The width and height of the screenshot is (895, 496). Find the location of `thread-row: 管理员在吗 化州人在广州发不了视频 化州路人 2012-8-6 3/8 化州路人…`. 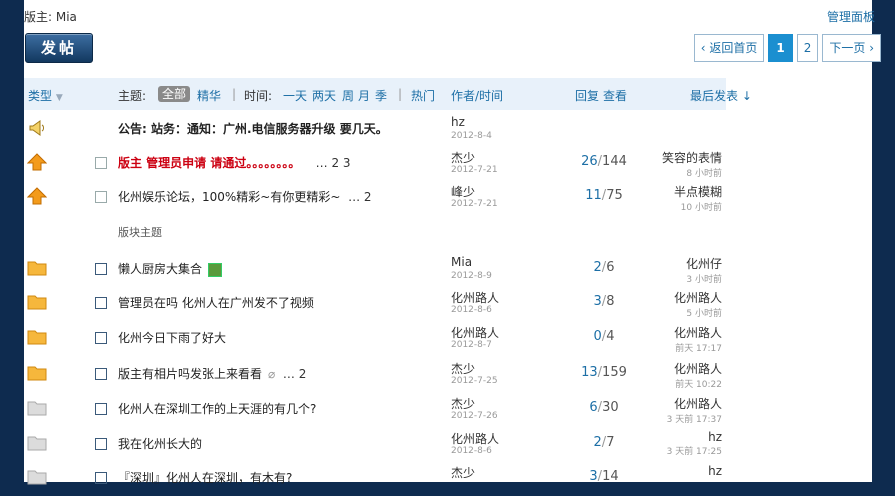

thread-row: 管理员在吗 化州人在广州发不了视频 化州路人 2012-8-6 3/8 化州路人… is located at coordinates (375, 304).